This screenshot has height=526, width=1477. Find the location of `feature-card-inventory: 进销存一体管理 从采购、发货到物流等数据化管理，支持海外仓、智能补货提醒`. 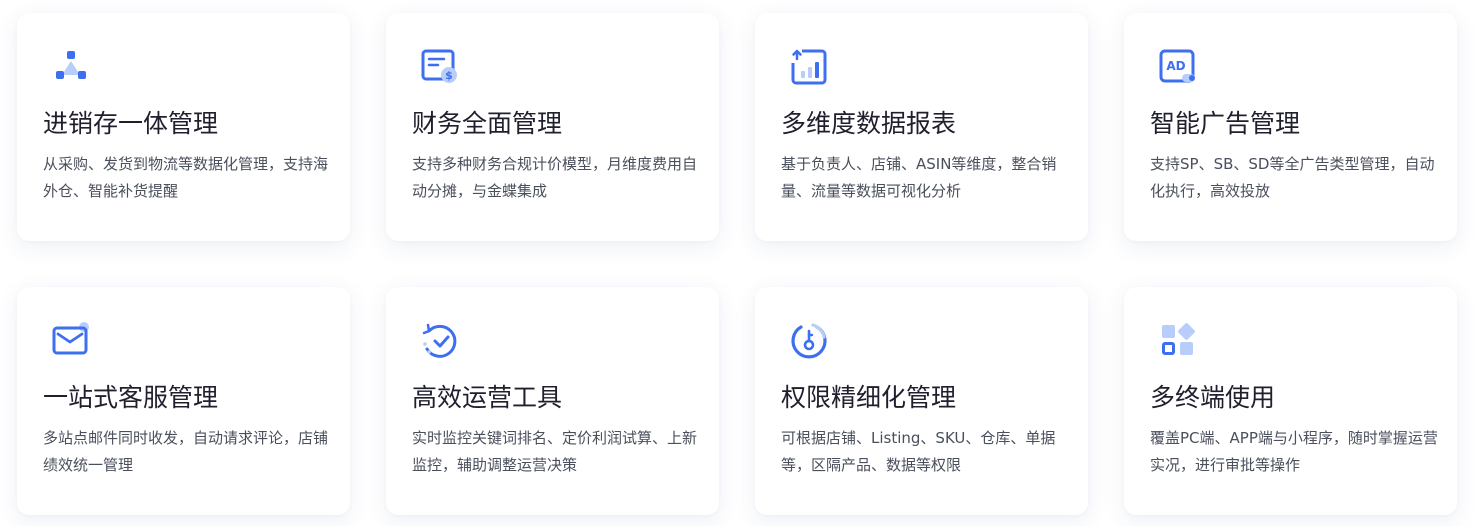

feature-card-inventory: 进销存一体管理 从采购、发货到物流等数据化管理，支持海外仓、智能补货提醒 is located at coordinates (183, 127).